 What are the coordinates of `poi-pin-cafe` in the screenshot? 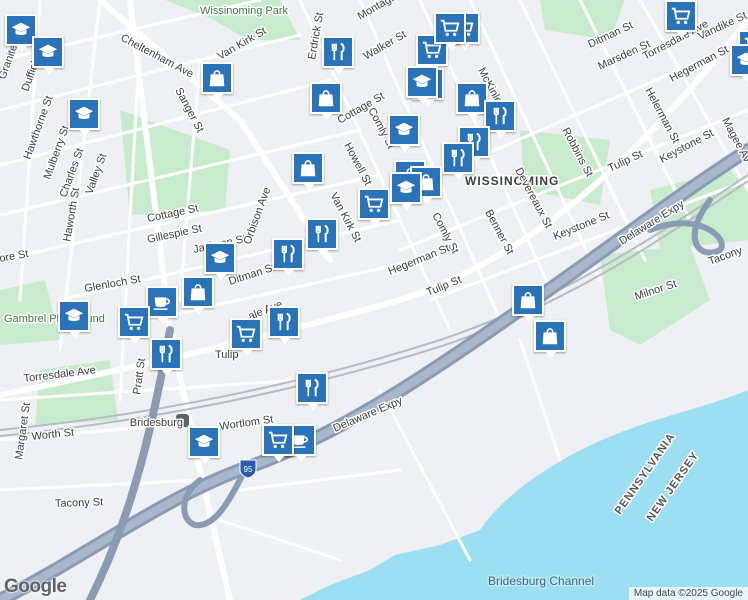 It's located at (162, 305).